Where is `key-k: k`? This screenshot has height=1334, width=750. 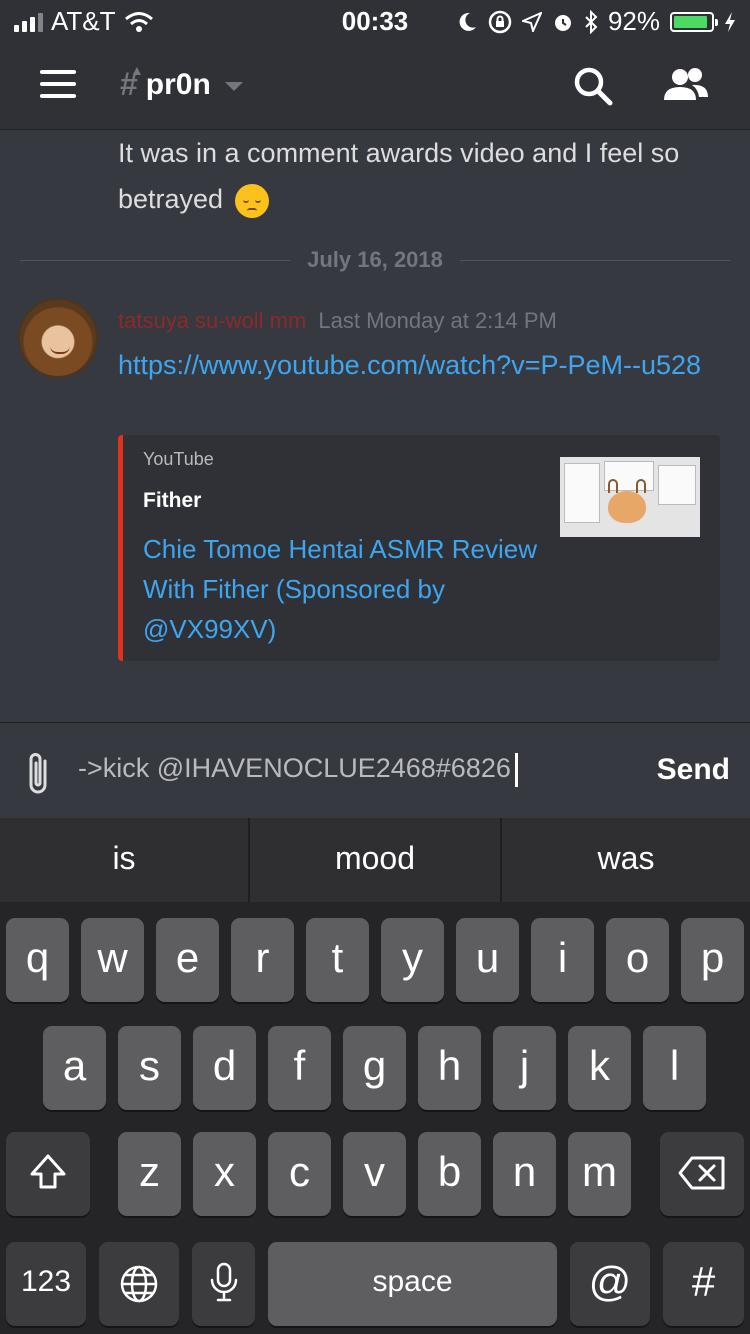 key-k: k is located at coordinates (599, 1068).